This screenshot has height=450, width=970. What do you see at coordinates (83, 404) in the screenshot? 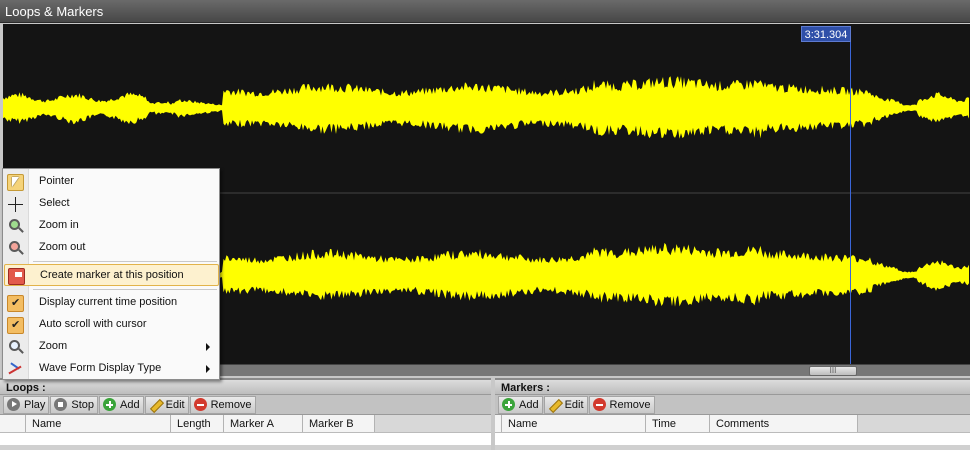
I see `loops-stop-label: Stop` at bounding box center [83, 404].